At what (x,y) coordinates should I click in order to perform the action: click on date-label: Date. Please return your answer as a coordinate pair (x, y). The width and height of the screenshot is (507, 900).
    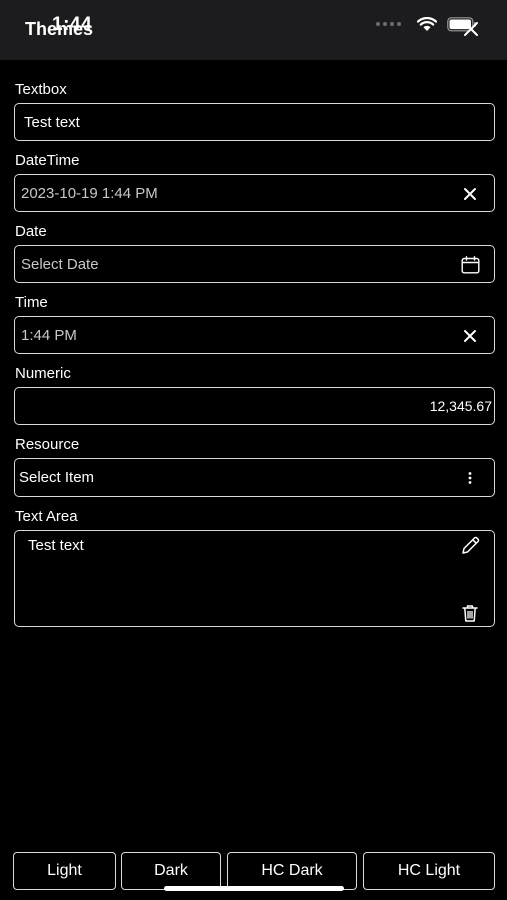
    Looking at the image, I should click on (31, 231).